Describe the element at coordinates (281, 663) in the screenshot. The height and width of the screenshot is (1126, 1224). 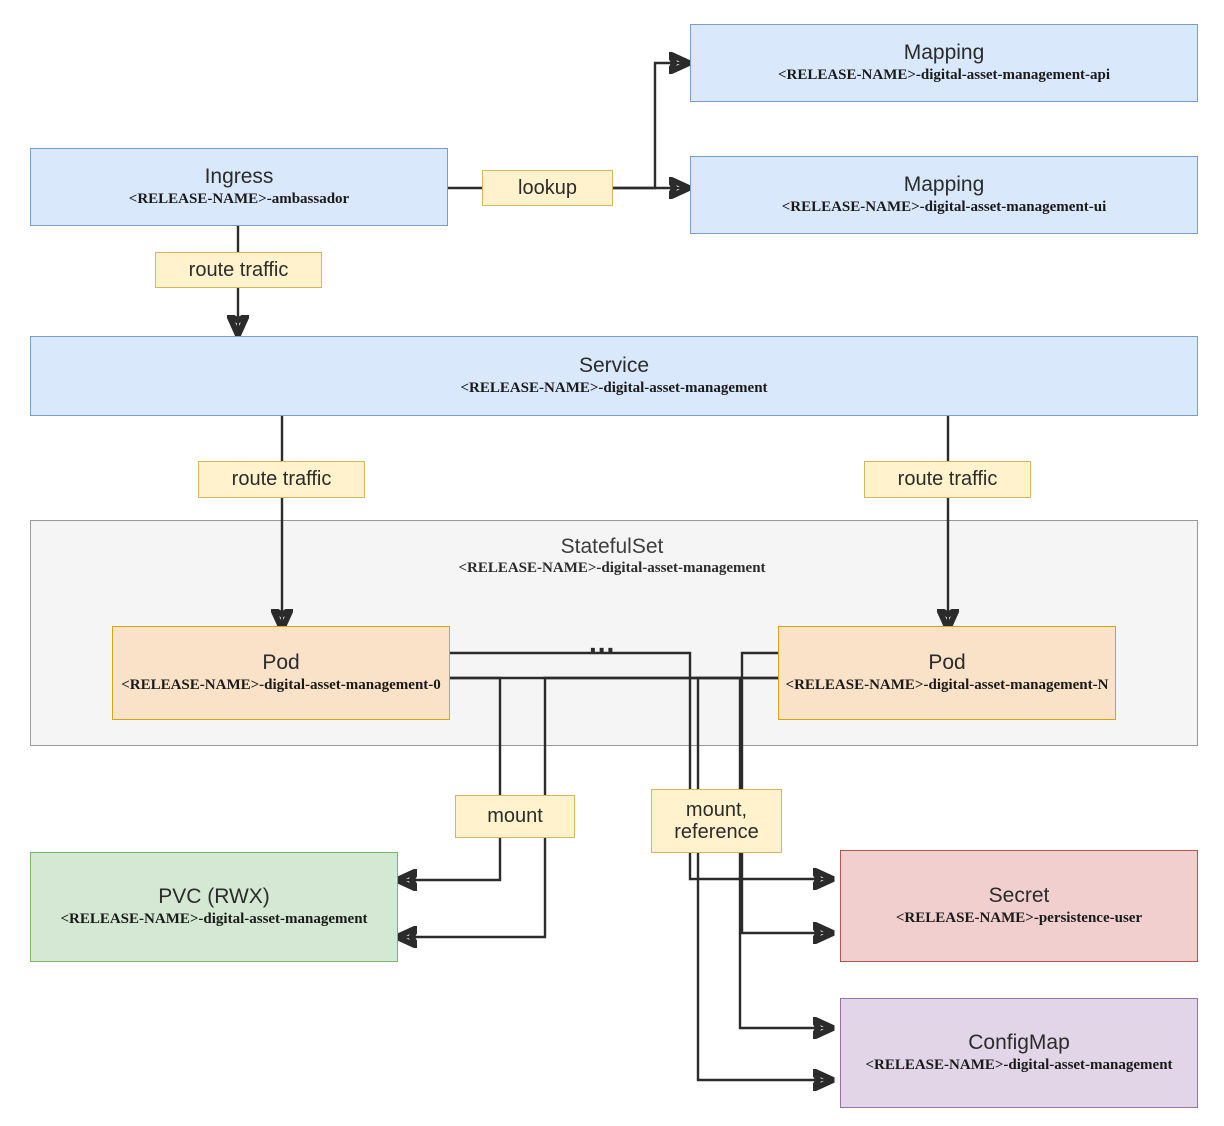
I see `node-pod-0-kind: Pod` at that location.